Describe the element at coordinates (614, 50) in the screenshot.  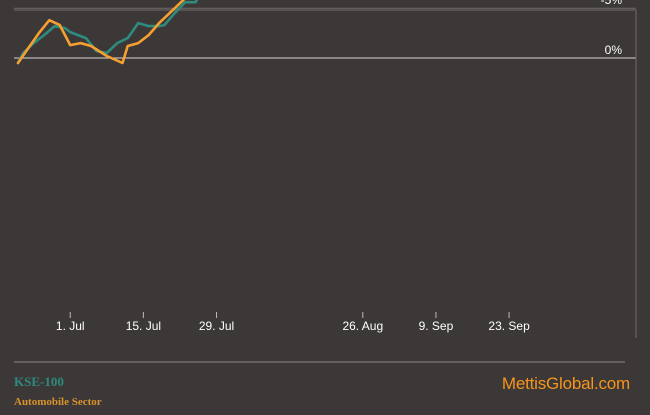
I see `y-tick-label: 0%` at that location.